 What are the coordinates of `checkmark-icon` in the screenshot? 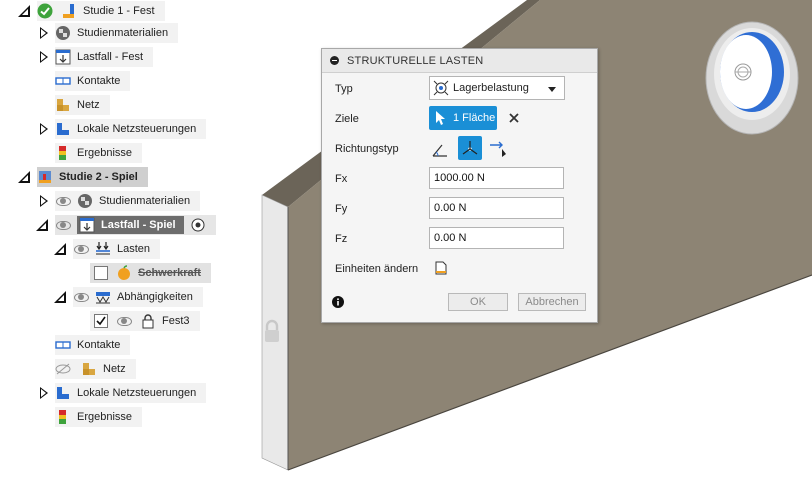 It's located at (101, 321).